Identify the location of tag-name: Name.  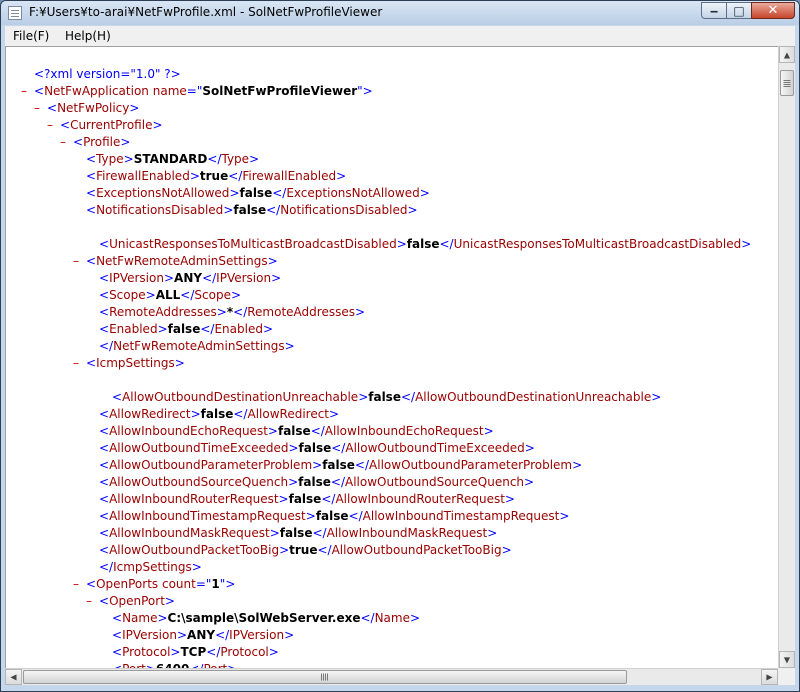
(140, 618).